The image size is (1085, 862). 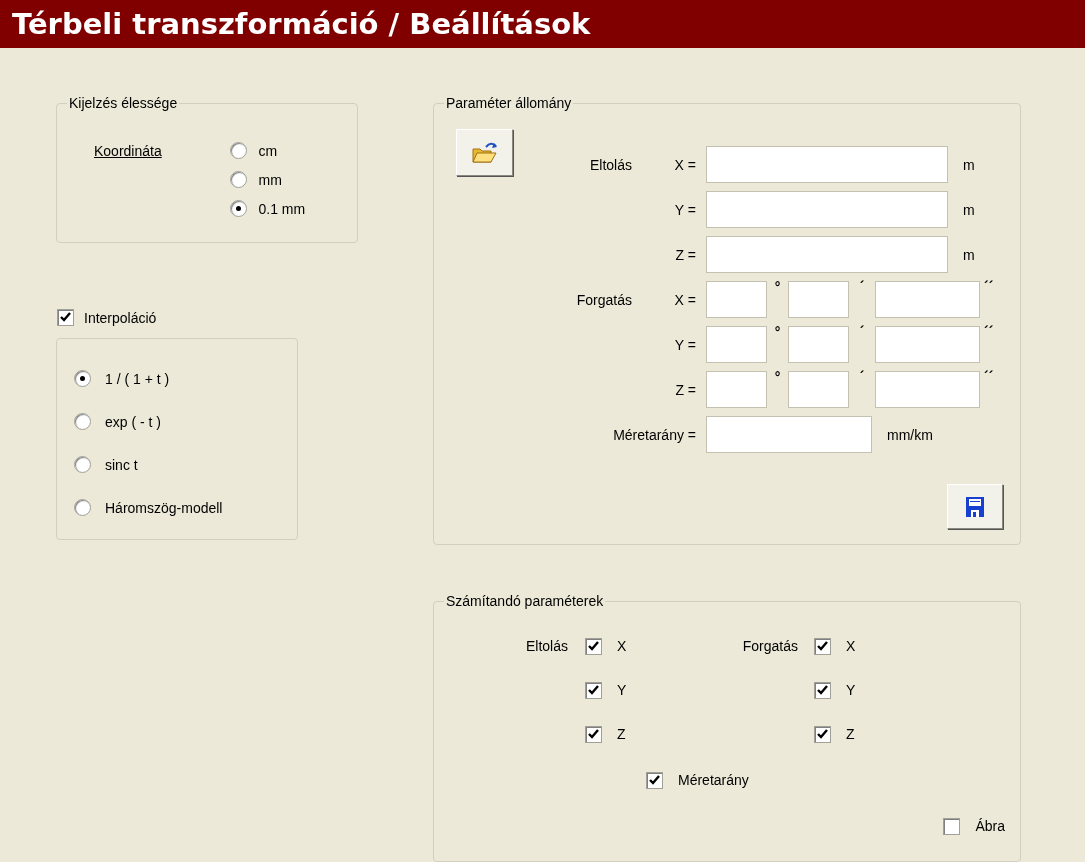 I want to click on page-title: Térbeli transzformáció / Beállítások, so click(x=301, y=24).